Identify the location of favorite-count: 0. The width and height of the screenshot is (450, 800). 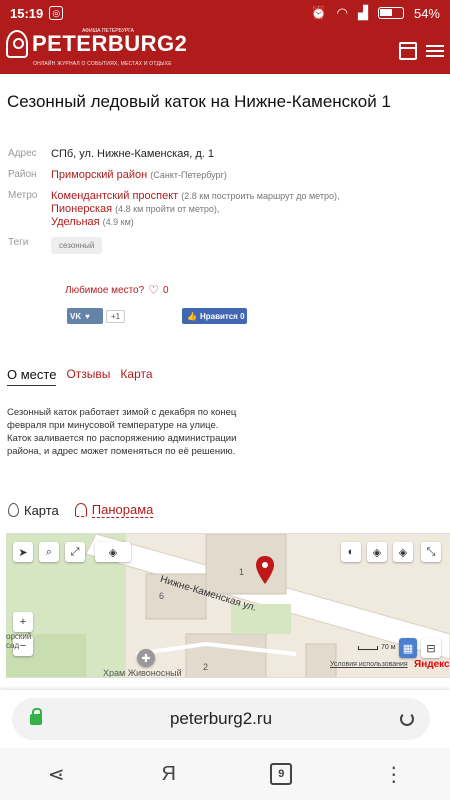
(165, 290).